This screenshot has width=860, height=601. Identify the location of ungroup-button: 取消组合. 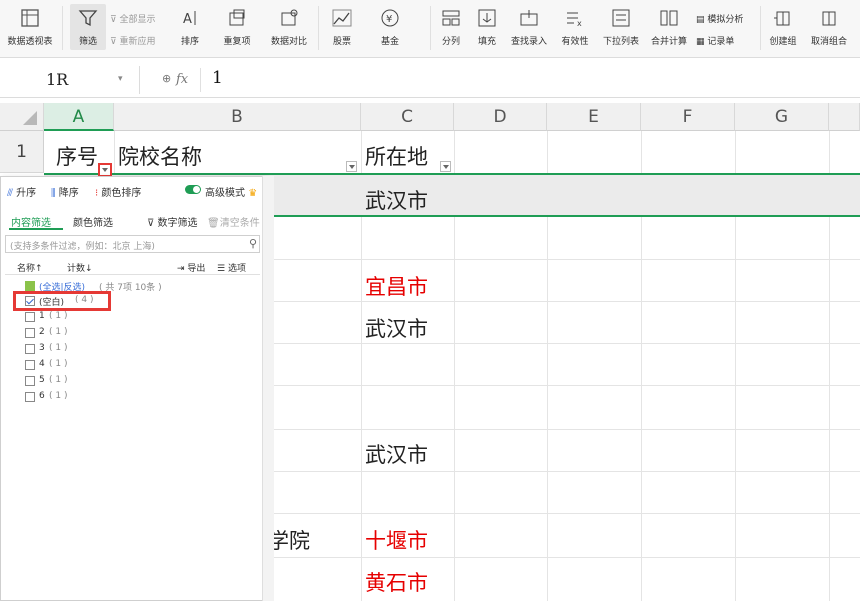
(829, 29).